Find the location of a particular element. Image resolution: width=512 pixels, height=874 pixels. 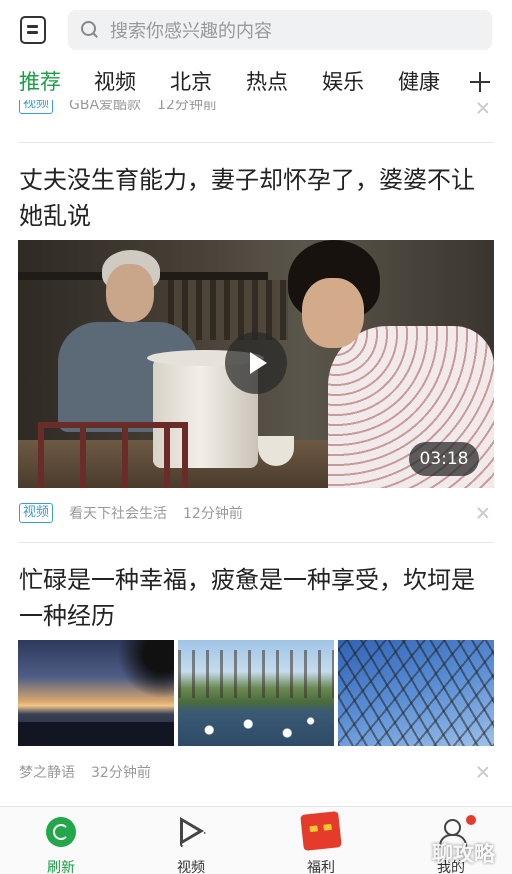

tab-entertainment: 娱乐 is located at coordinates (343, 81).